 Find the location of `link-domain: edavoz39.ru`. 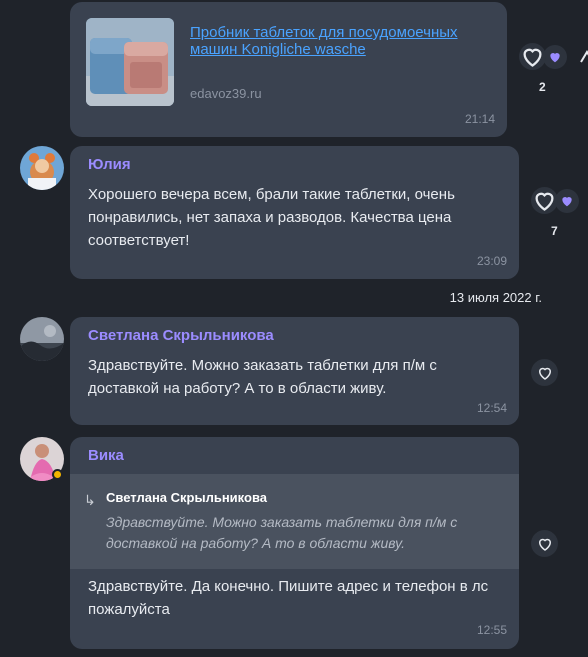

link-domain: edavoz39.ru is located at coordinates (226, 93).